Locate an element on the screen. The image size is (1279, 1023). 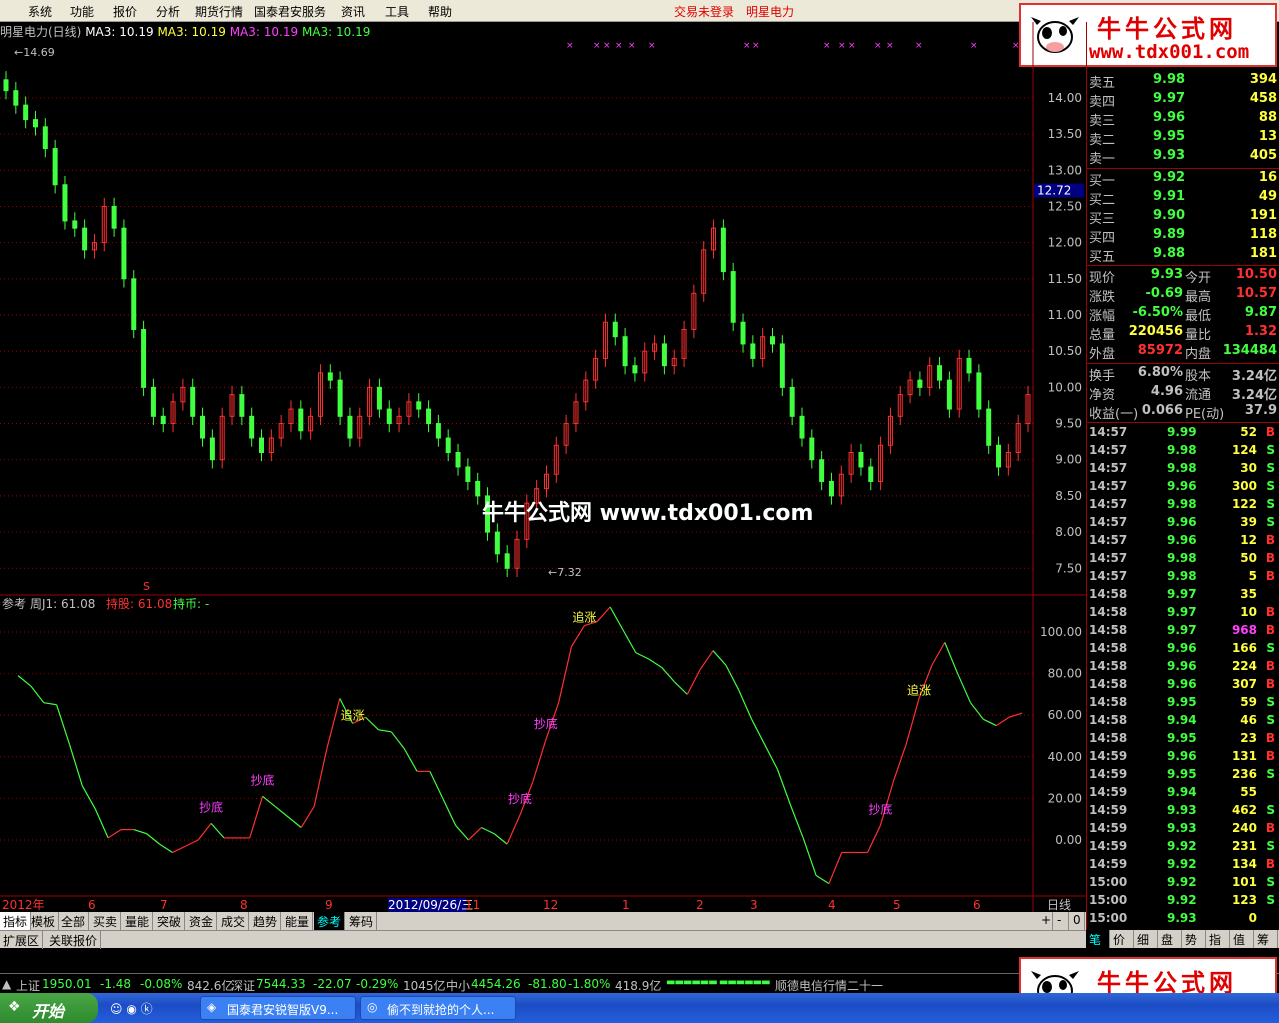
detail-tab-0: 笔 is located at coordinates (1098, 939).